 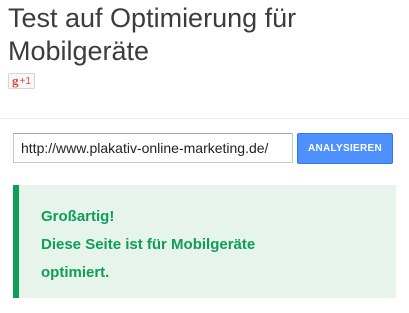 I want to click on page-title-line-1: Test auf Optimierung für, so click(x=152, y=18).